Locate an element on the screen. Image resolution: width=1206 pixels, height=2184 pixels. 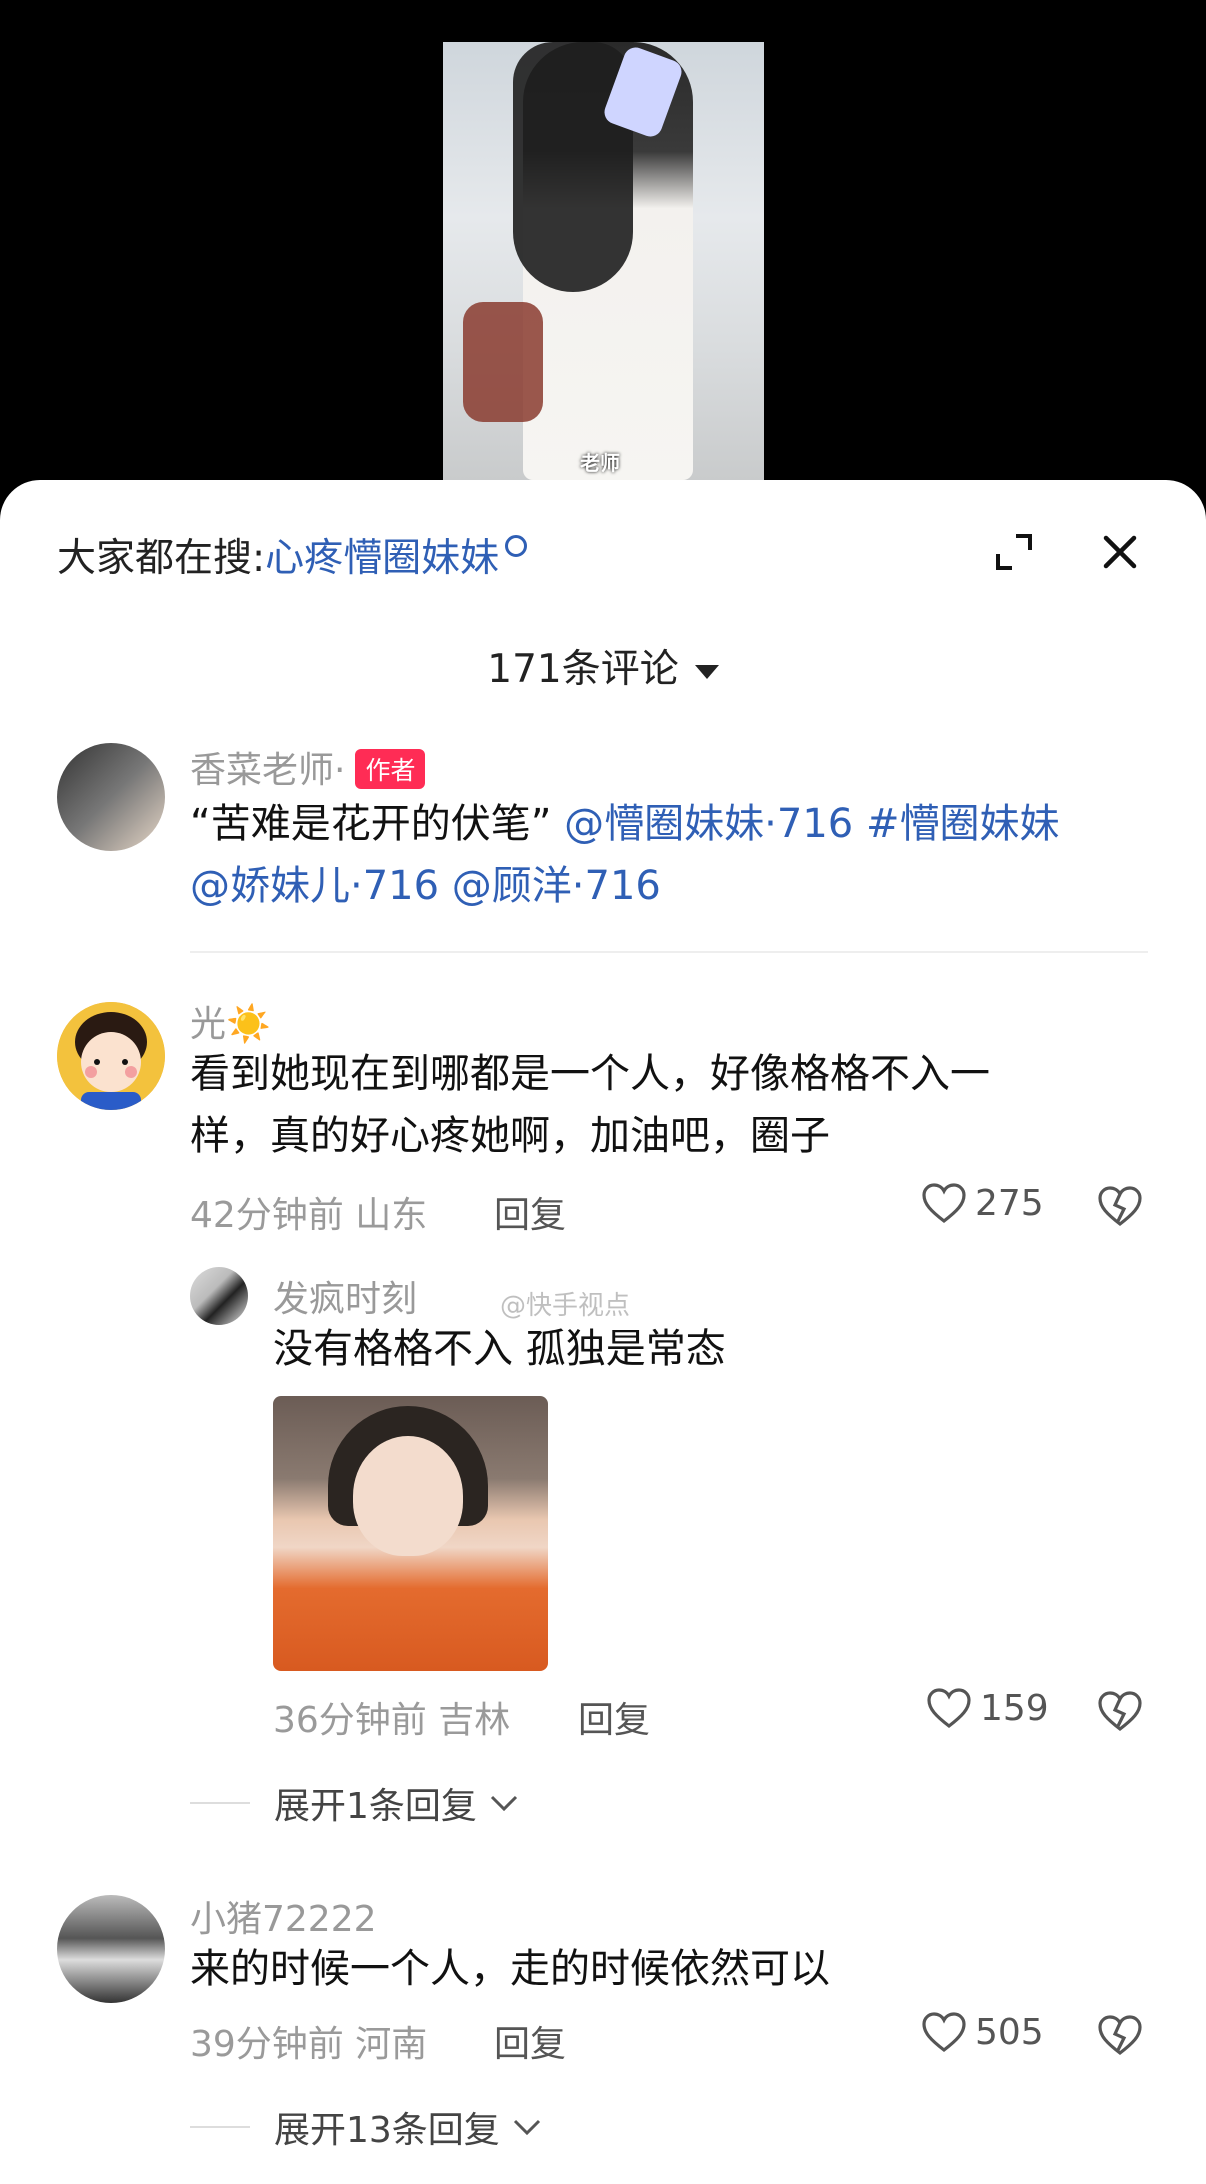
comment-author: 小猪72222 is located at coordinates (283, 1916).